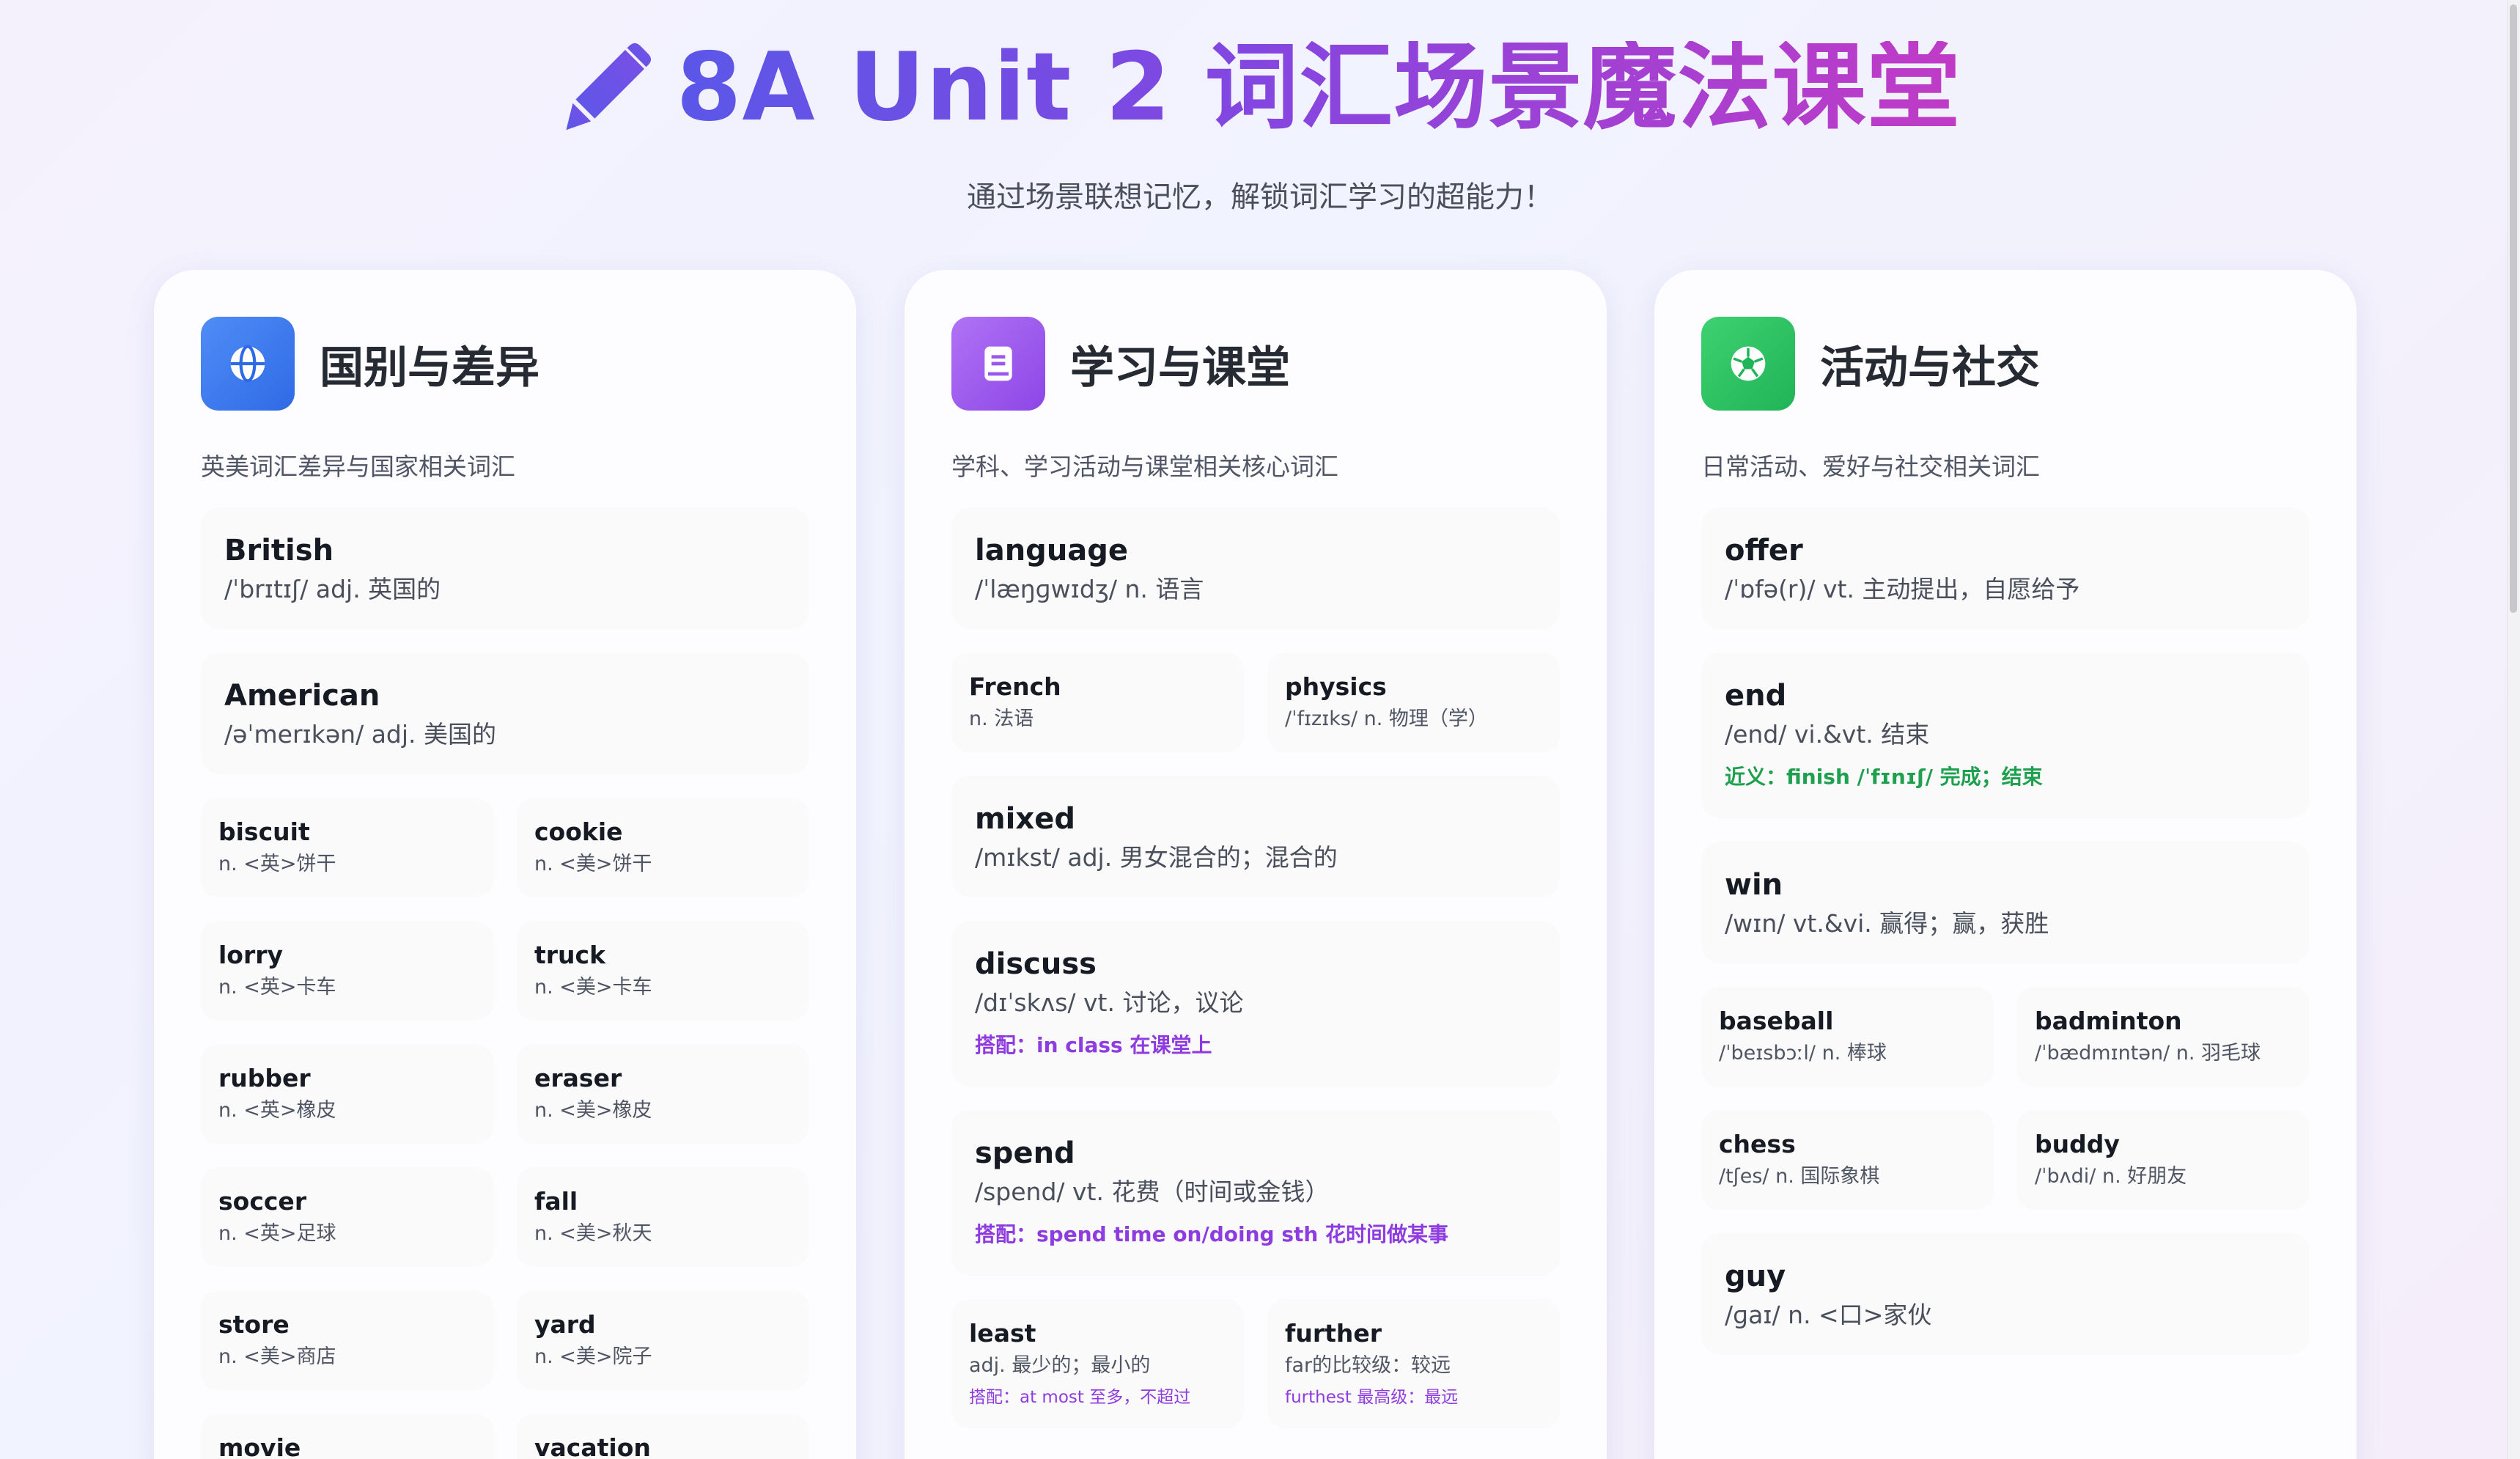 Image resolution: width=2520 pixels, height=1459 pixels. I want to click on word-card-small: further far的比较级：较远 furthest 最高级：最远, so click(1413, 1363).